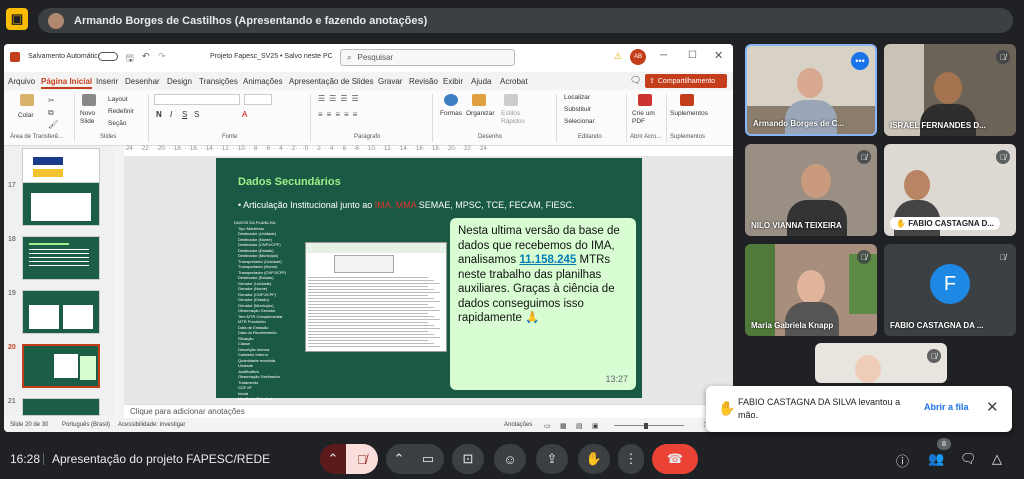 The width and height of the screenshot is (1024, 479). I want to click on participant-tile-partial: 🎙̸, so click(881, 363).